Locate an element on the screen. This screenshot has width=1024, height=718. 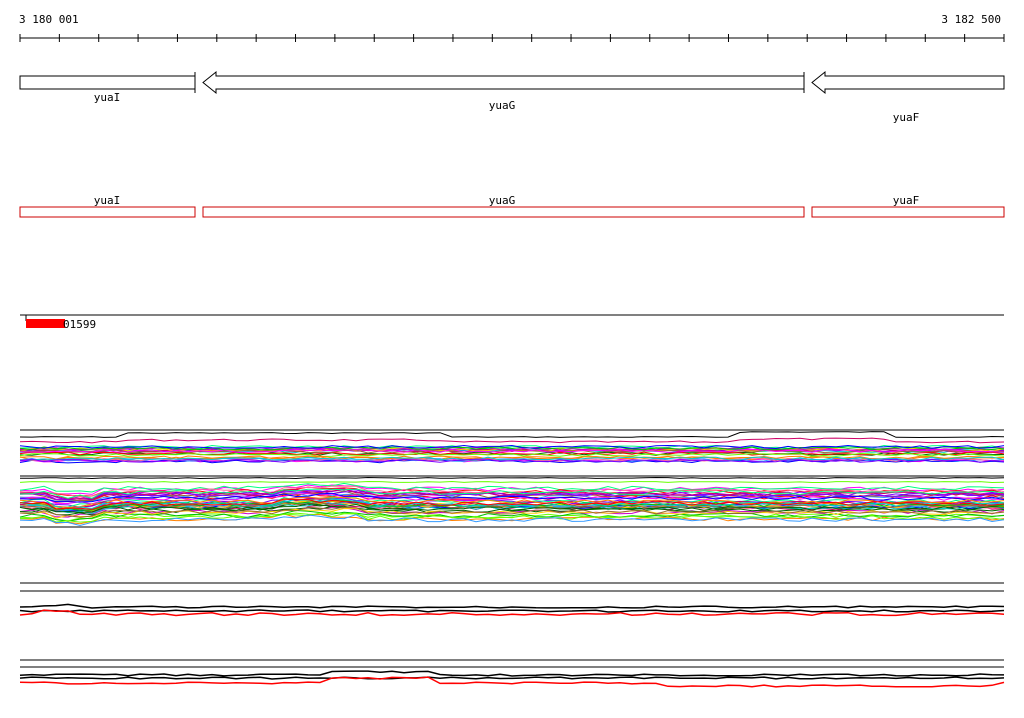
gene-track: yuaI yuaG yuaF is located at coordinates (512, 97).